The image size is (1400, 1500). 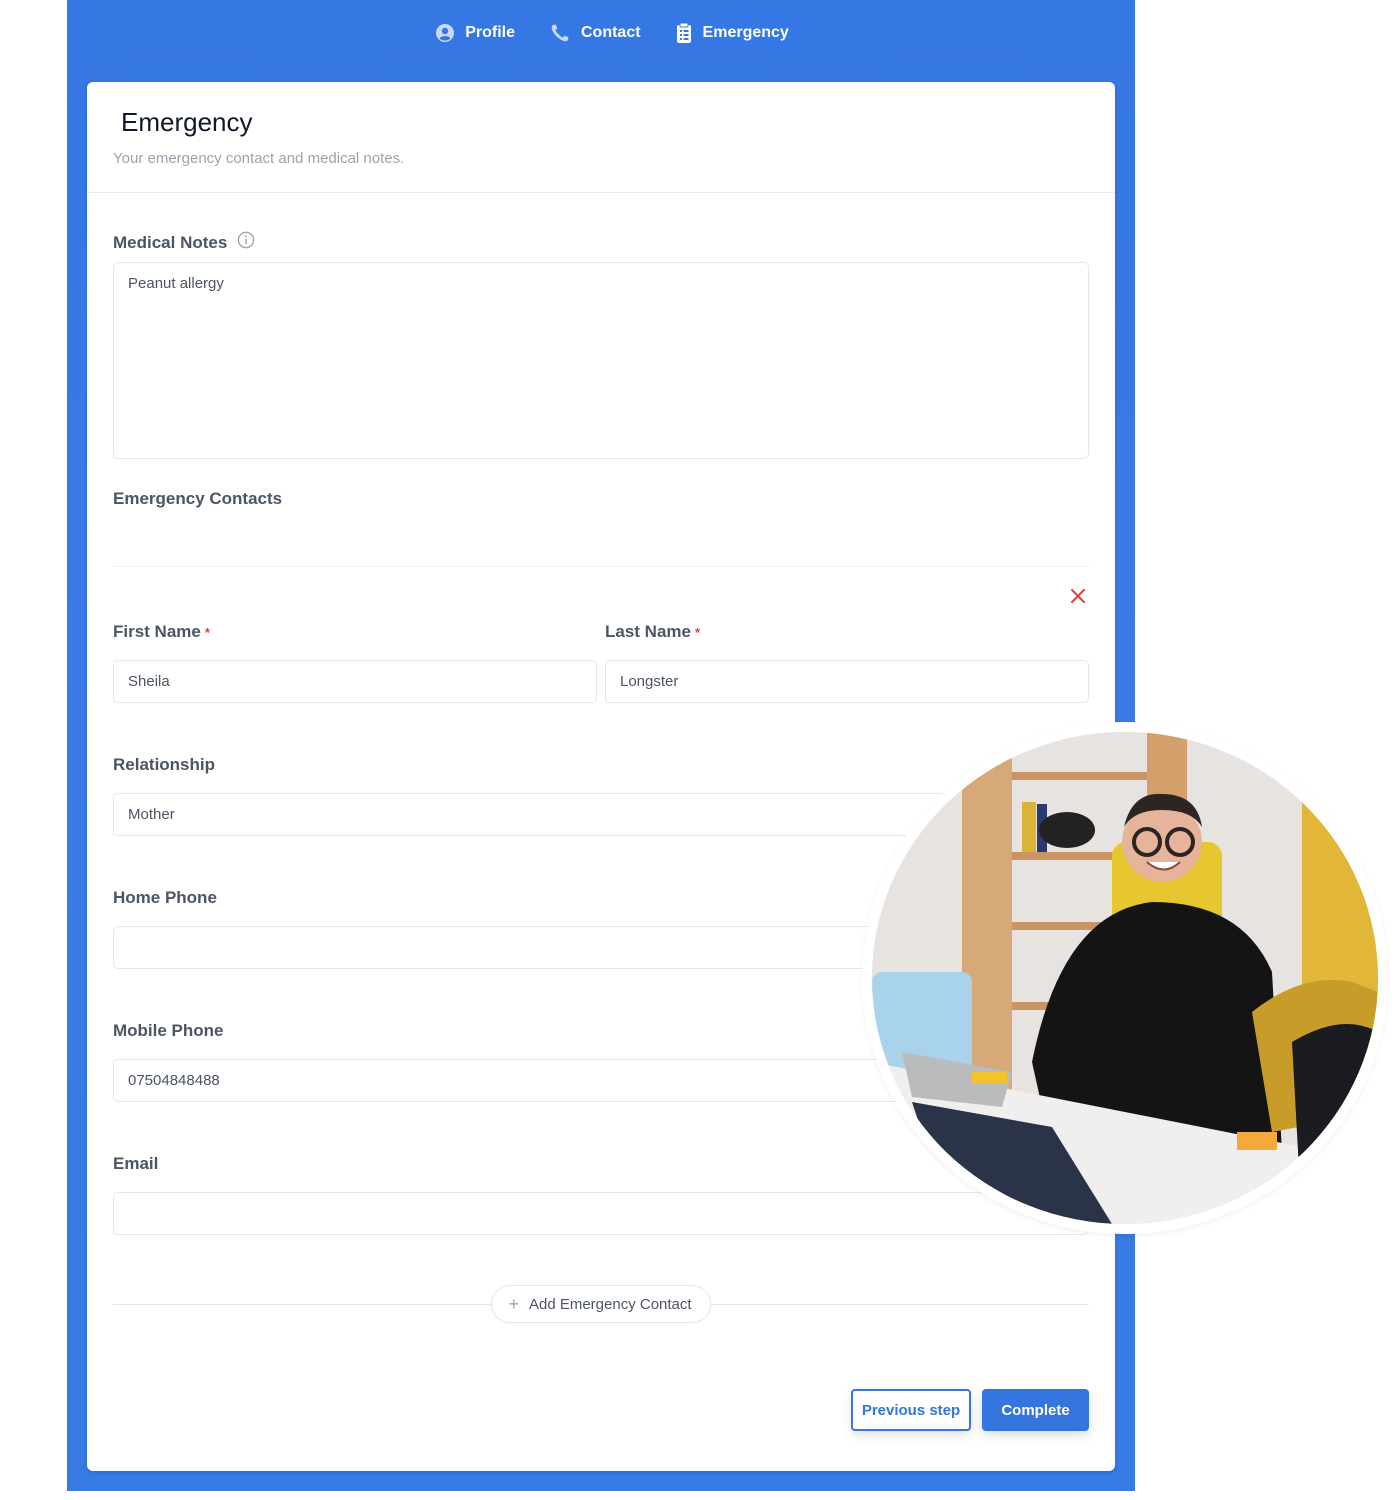 I want to click on section-divider, so click(x=601, y=566).